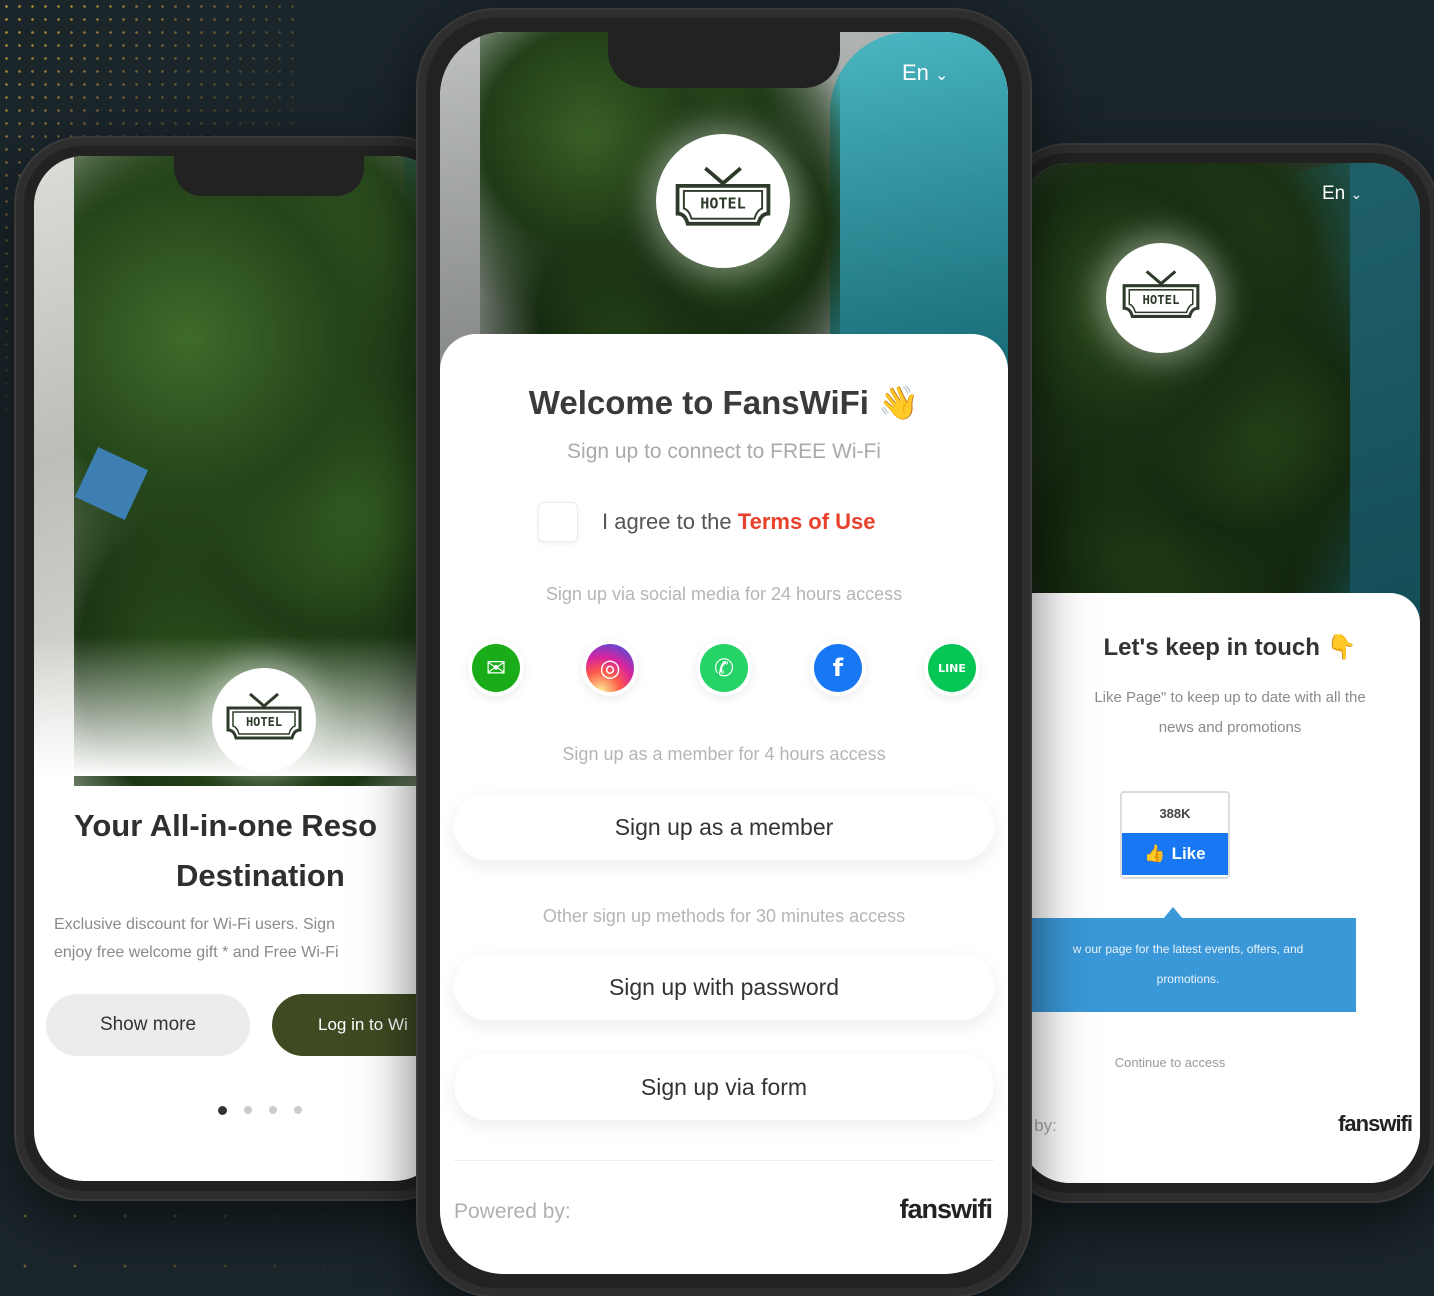 This screenshot has height=1296, width=1434. I want to click on left-desc-line2: enjoy free welcome gift * and Free Wi-Fi, so click(196, 952).